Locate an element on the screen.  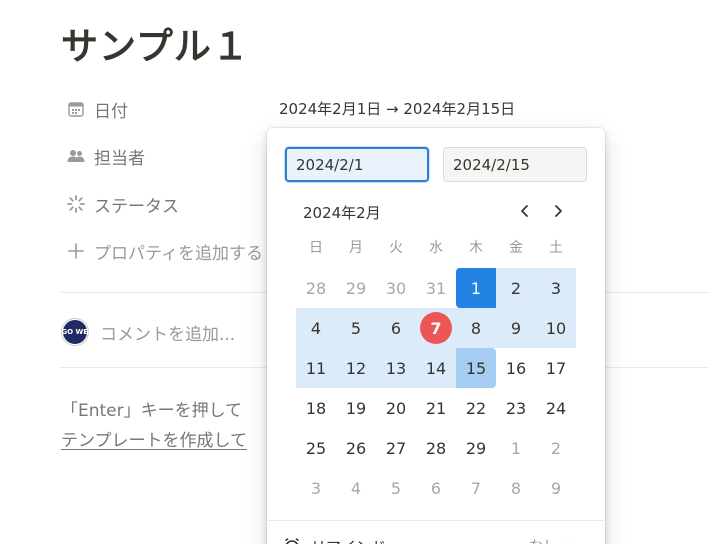
reminder-label: リマインド is located at coordinates (348, 540).